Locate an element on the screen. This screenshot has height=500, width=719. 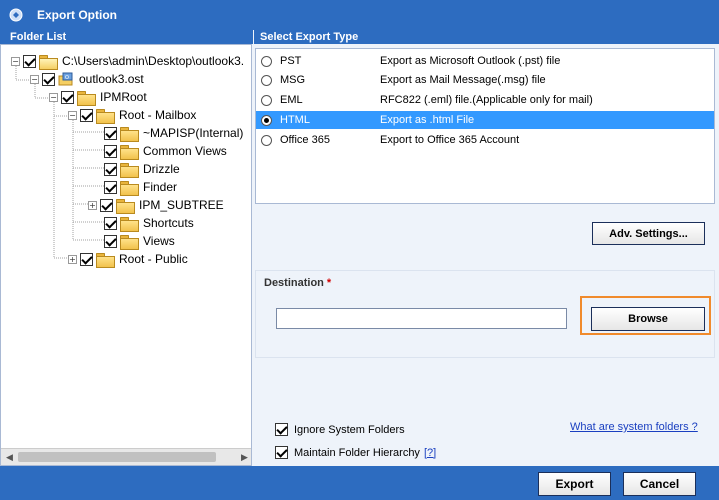
horizontal-scrollbar: ◀ ▶ is located at coordinates (126, 456).